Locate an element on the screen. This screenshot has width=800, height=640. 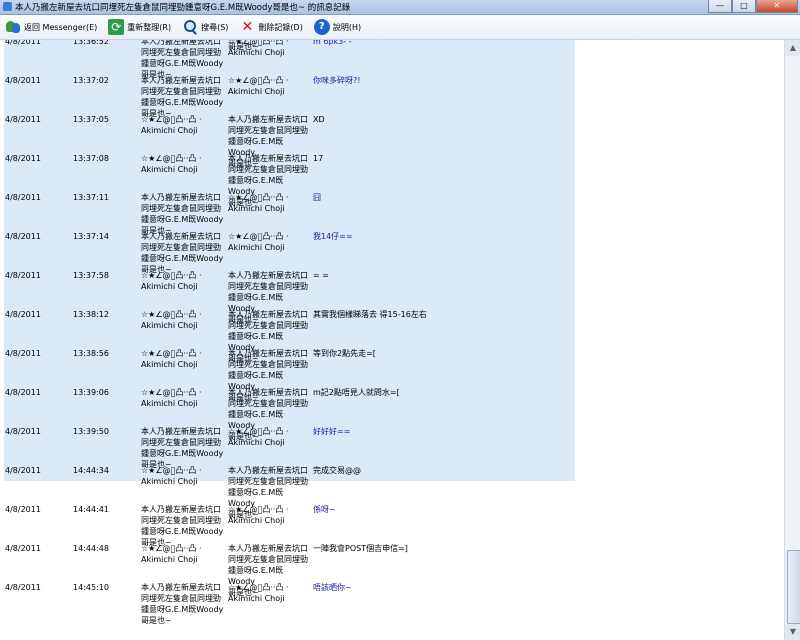
message-text: 囧 is located at coordinates (317, 197).